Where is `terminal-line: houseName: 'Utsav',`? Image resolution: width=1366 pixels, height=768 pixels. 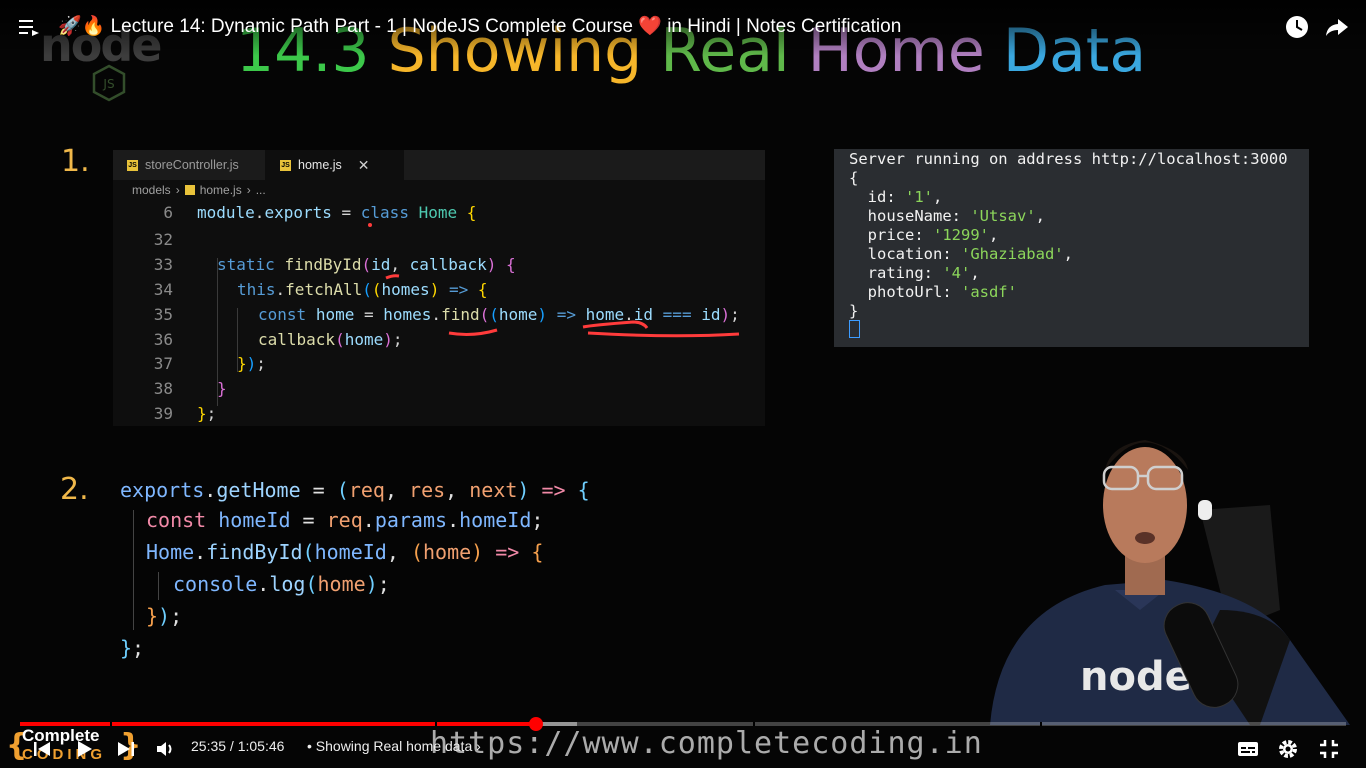
terminal-line: houseName: 'Utsav', is located at coordinates (947, 216).